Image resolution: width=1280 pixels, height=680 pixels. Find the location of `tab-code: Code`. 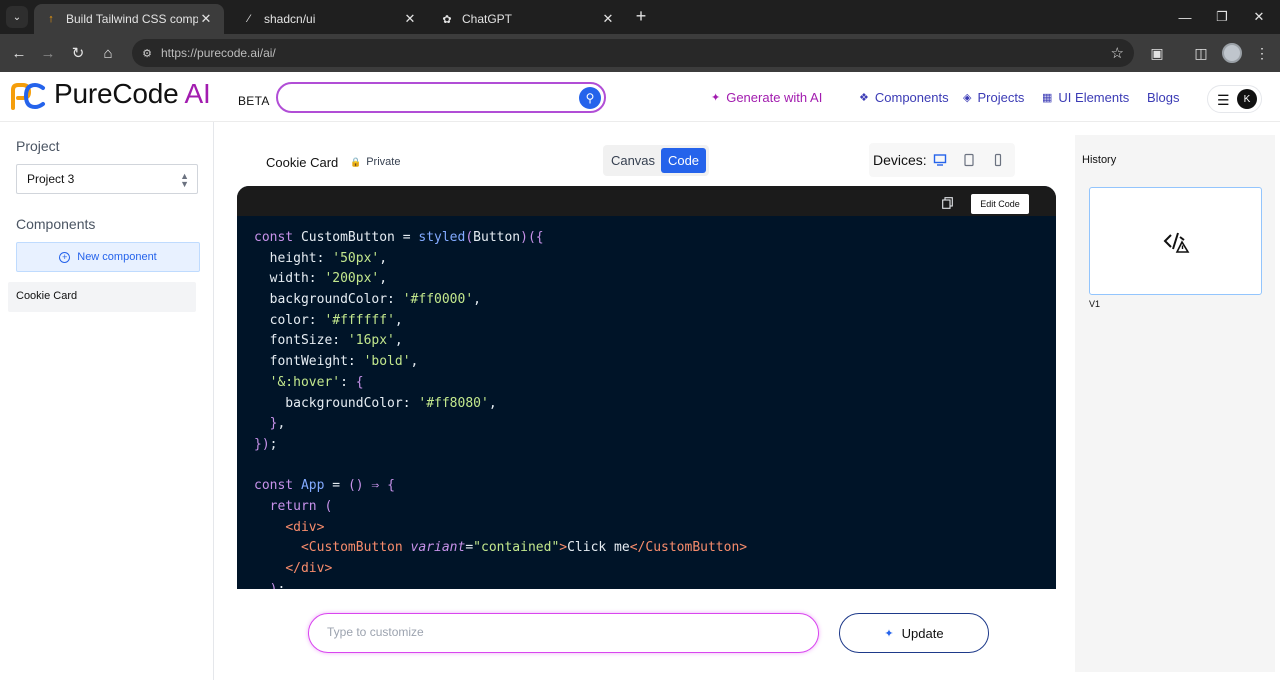

tab-code: Code is located at coordinates (683, 160).